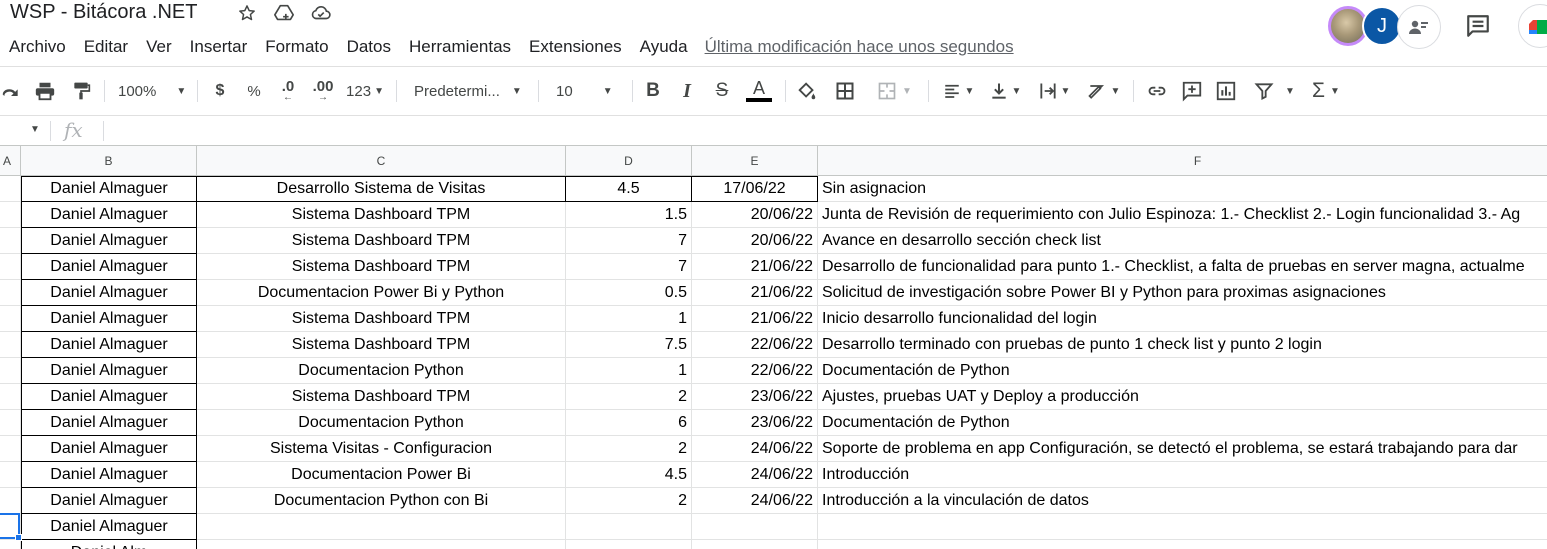  I want to click on vertical-align-icon: ▼, so click(1005, 91).